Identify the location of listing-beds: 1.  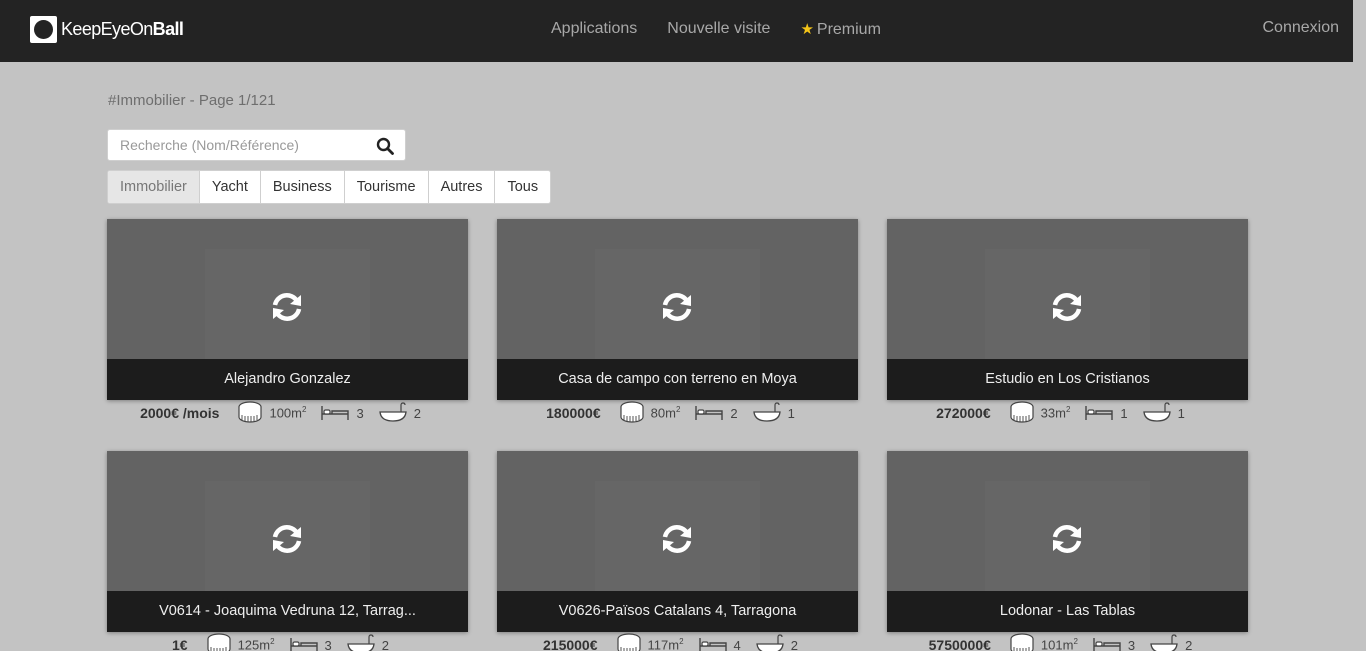
(1124, 413).